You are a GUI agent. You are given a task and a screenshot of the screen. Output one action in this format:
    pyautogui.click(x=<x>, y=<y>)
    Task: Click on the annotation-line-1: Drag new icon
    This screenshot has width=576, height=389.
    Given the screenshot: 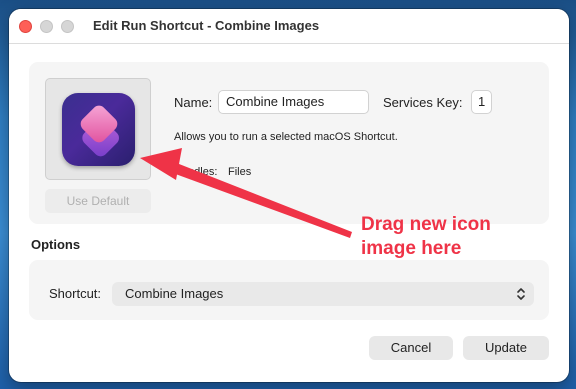 What is the action you would take?
    pyautogui.click(x=426, y=224)
    